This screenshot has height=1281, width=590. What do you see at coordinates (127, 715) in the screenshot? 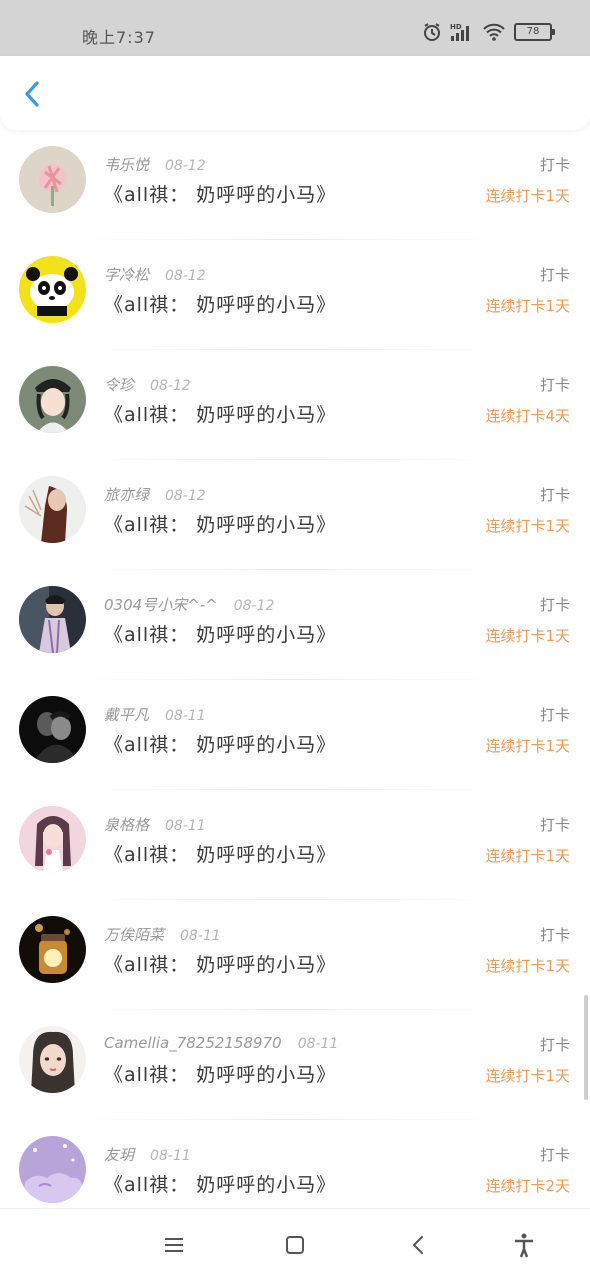
I see `user-name: 戴平凡` at bounding box center [127, 715].